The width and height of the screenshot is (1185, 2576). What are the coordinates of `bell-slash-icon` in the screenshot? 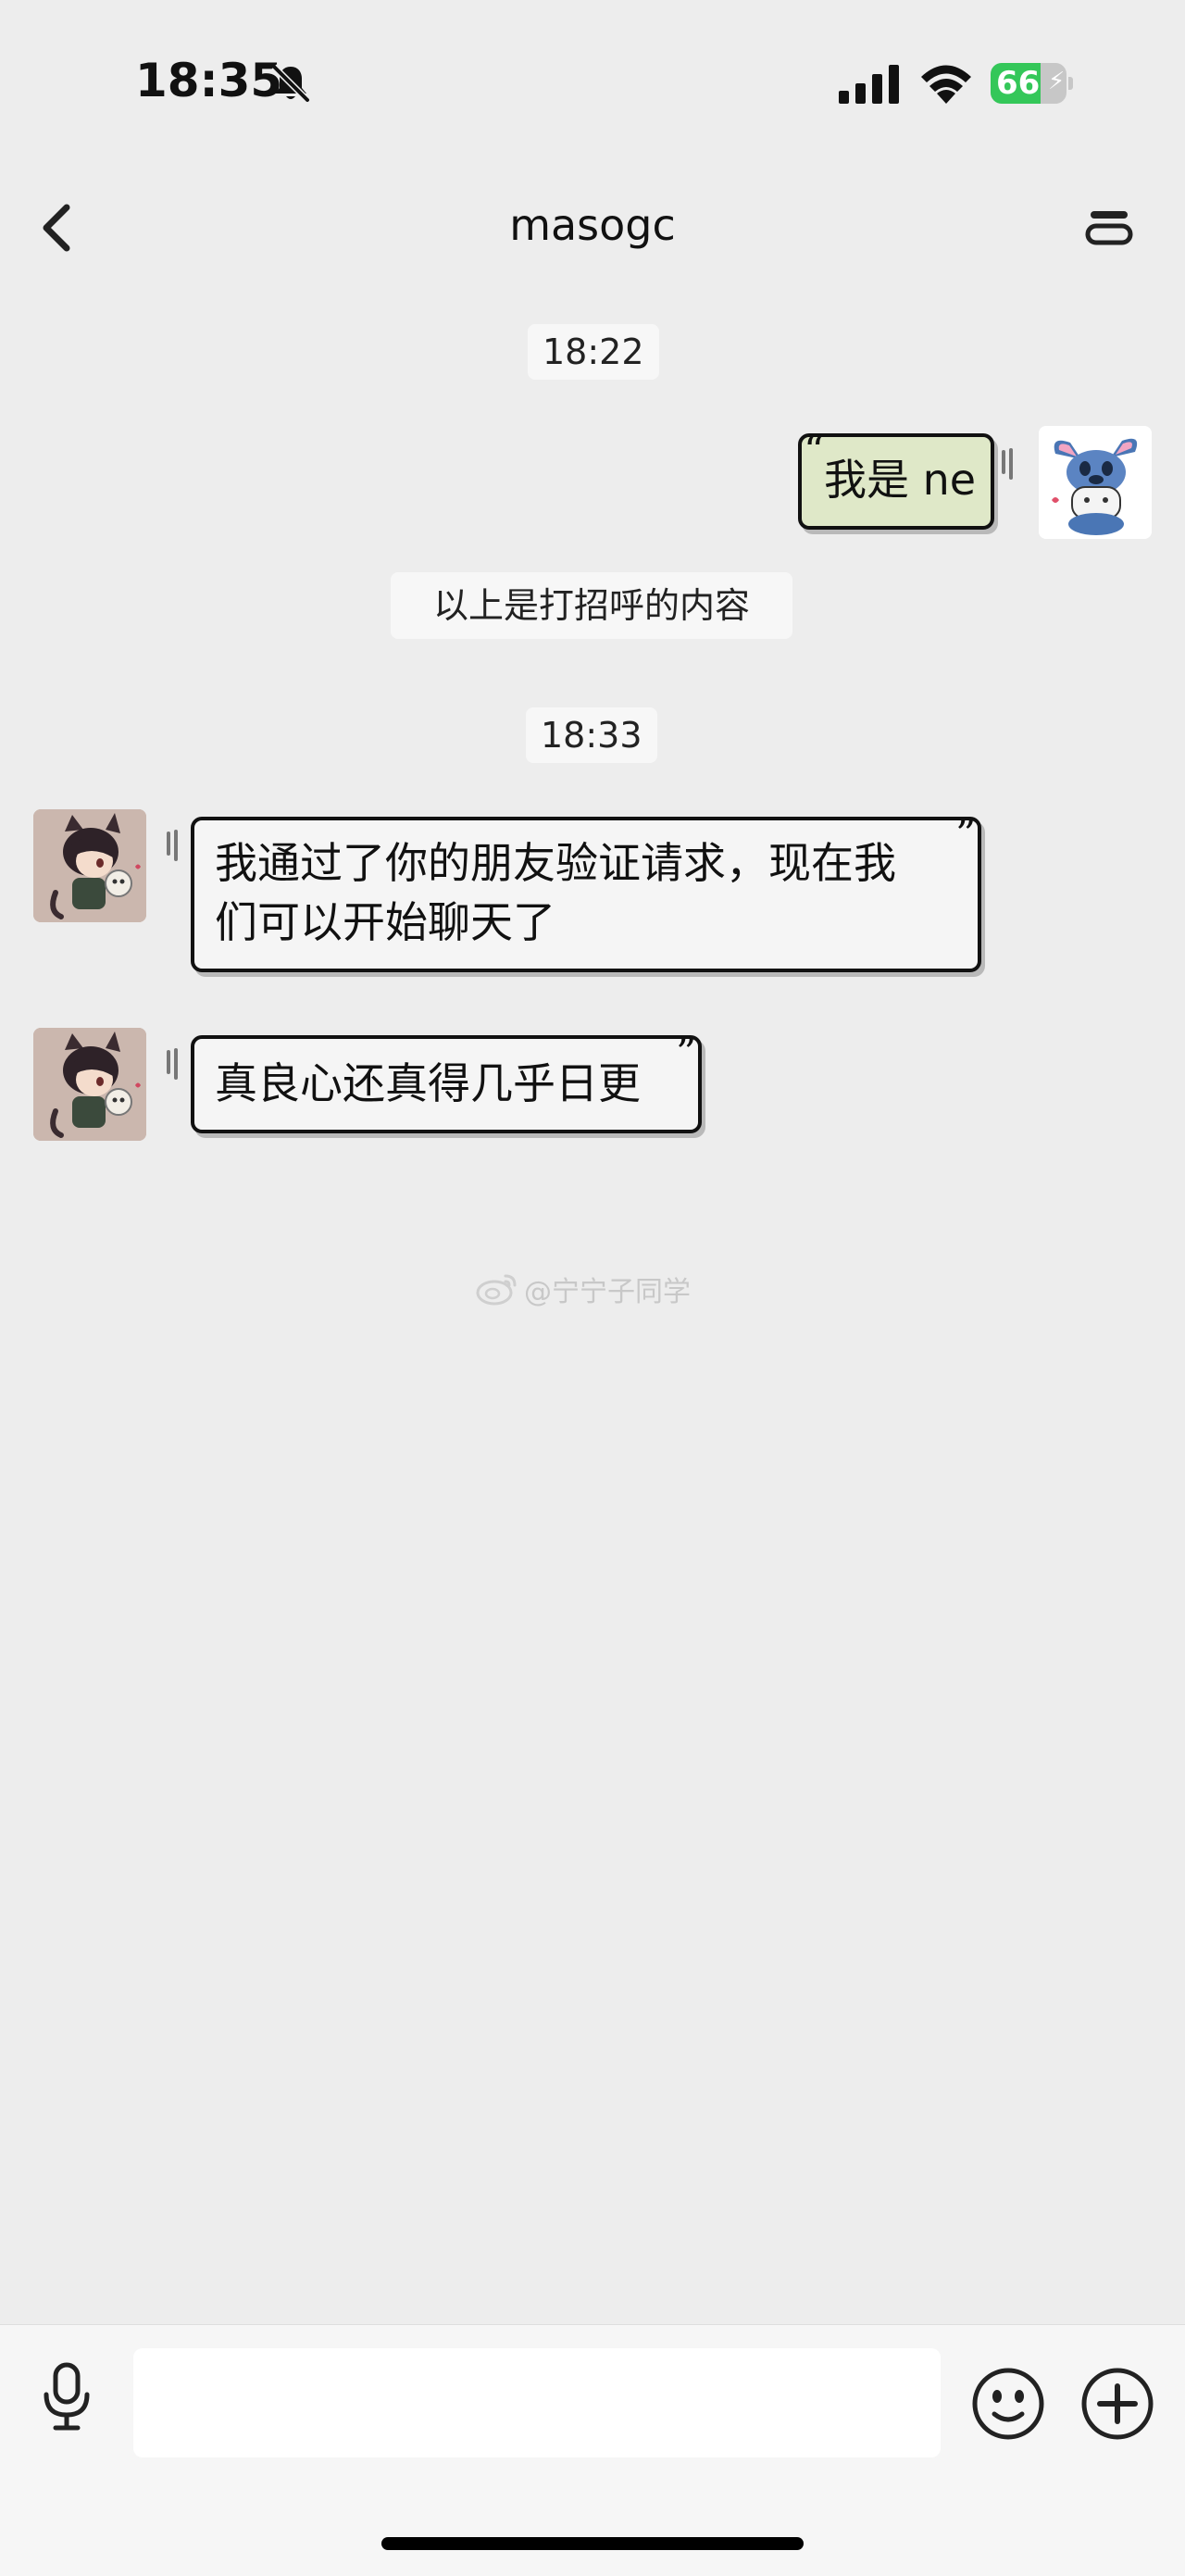 It's located at (290, 84).